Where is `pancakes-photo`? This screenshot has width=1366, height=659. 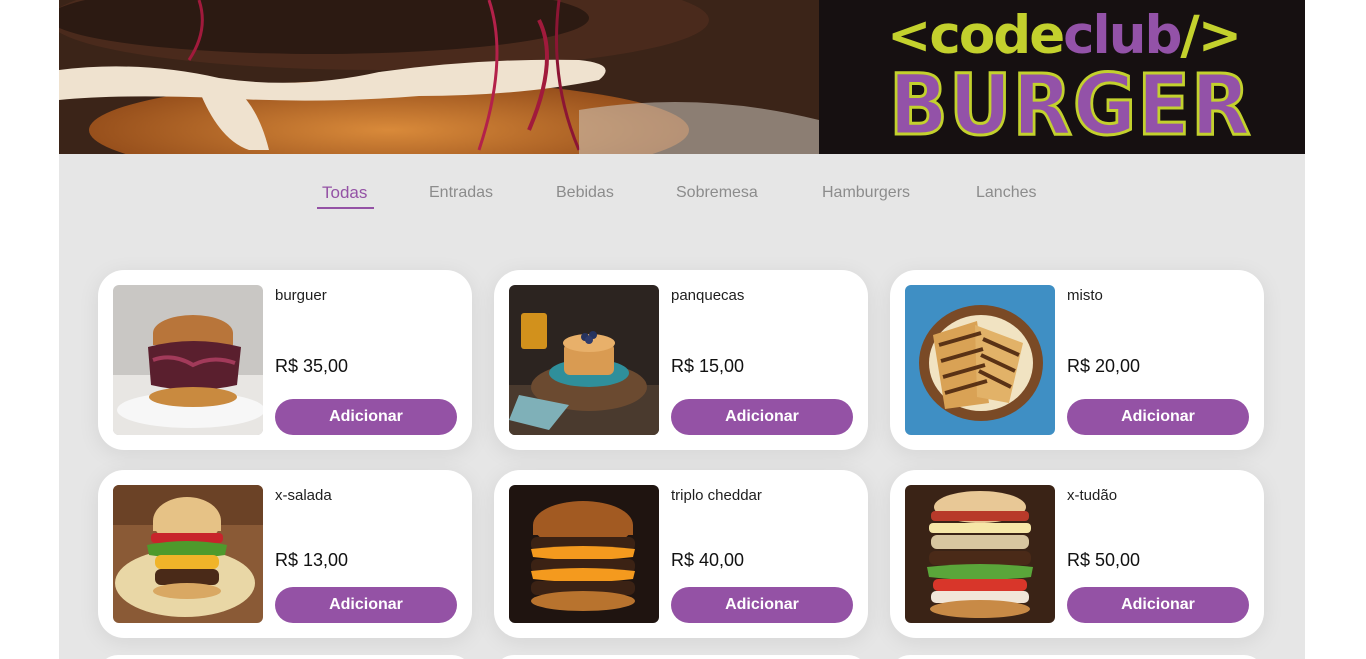
pancakes-photo is located at coordinates (584, 360).